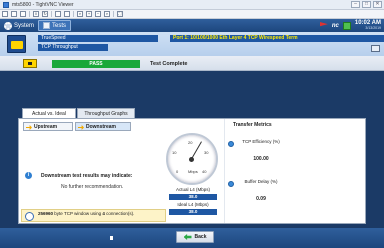 This screenshot has height=248, width=384. I want to click on system-label: System, so click(24, 25).